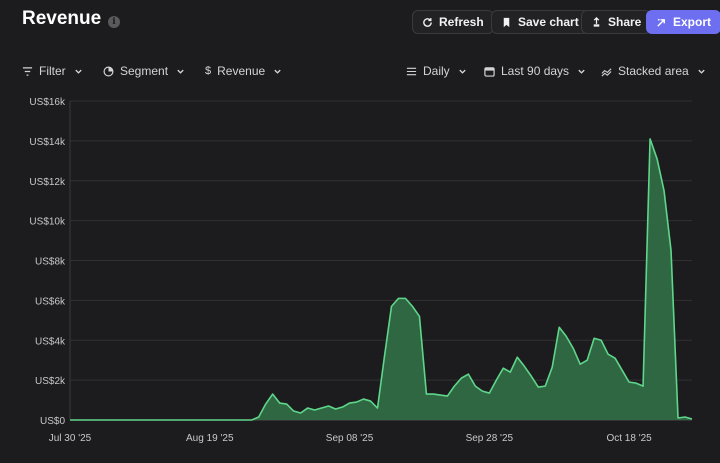 The width and height of the screenshot is (720, 463). Describe the element at coordinates (490, 438) in the screenshot. I see `x-tick-label: Sep 28 '25` at that location.